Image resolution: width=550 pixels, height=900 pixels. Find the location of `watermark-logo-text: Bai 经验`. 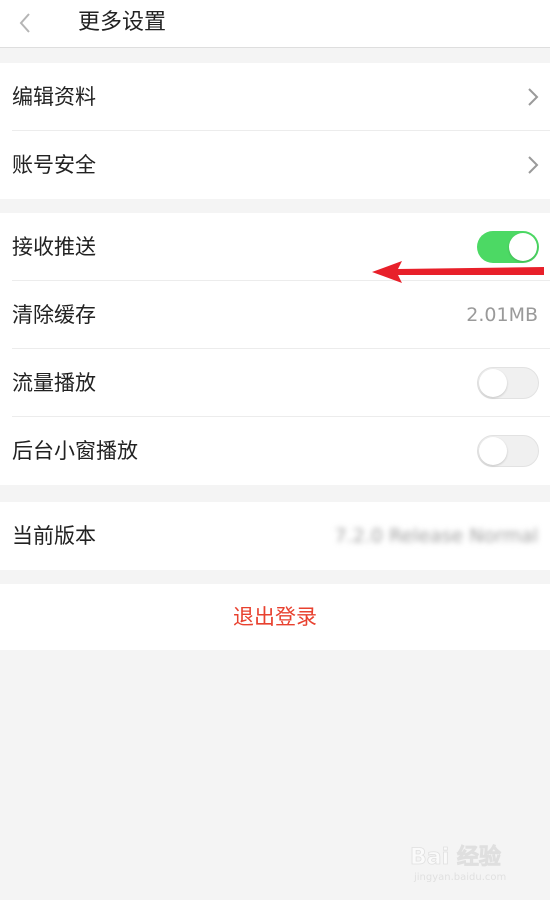

watermark-logo-text: Bai 经验 is located at coordinates (455, 857).